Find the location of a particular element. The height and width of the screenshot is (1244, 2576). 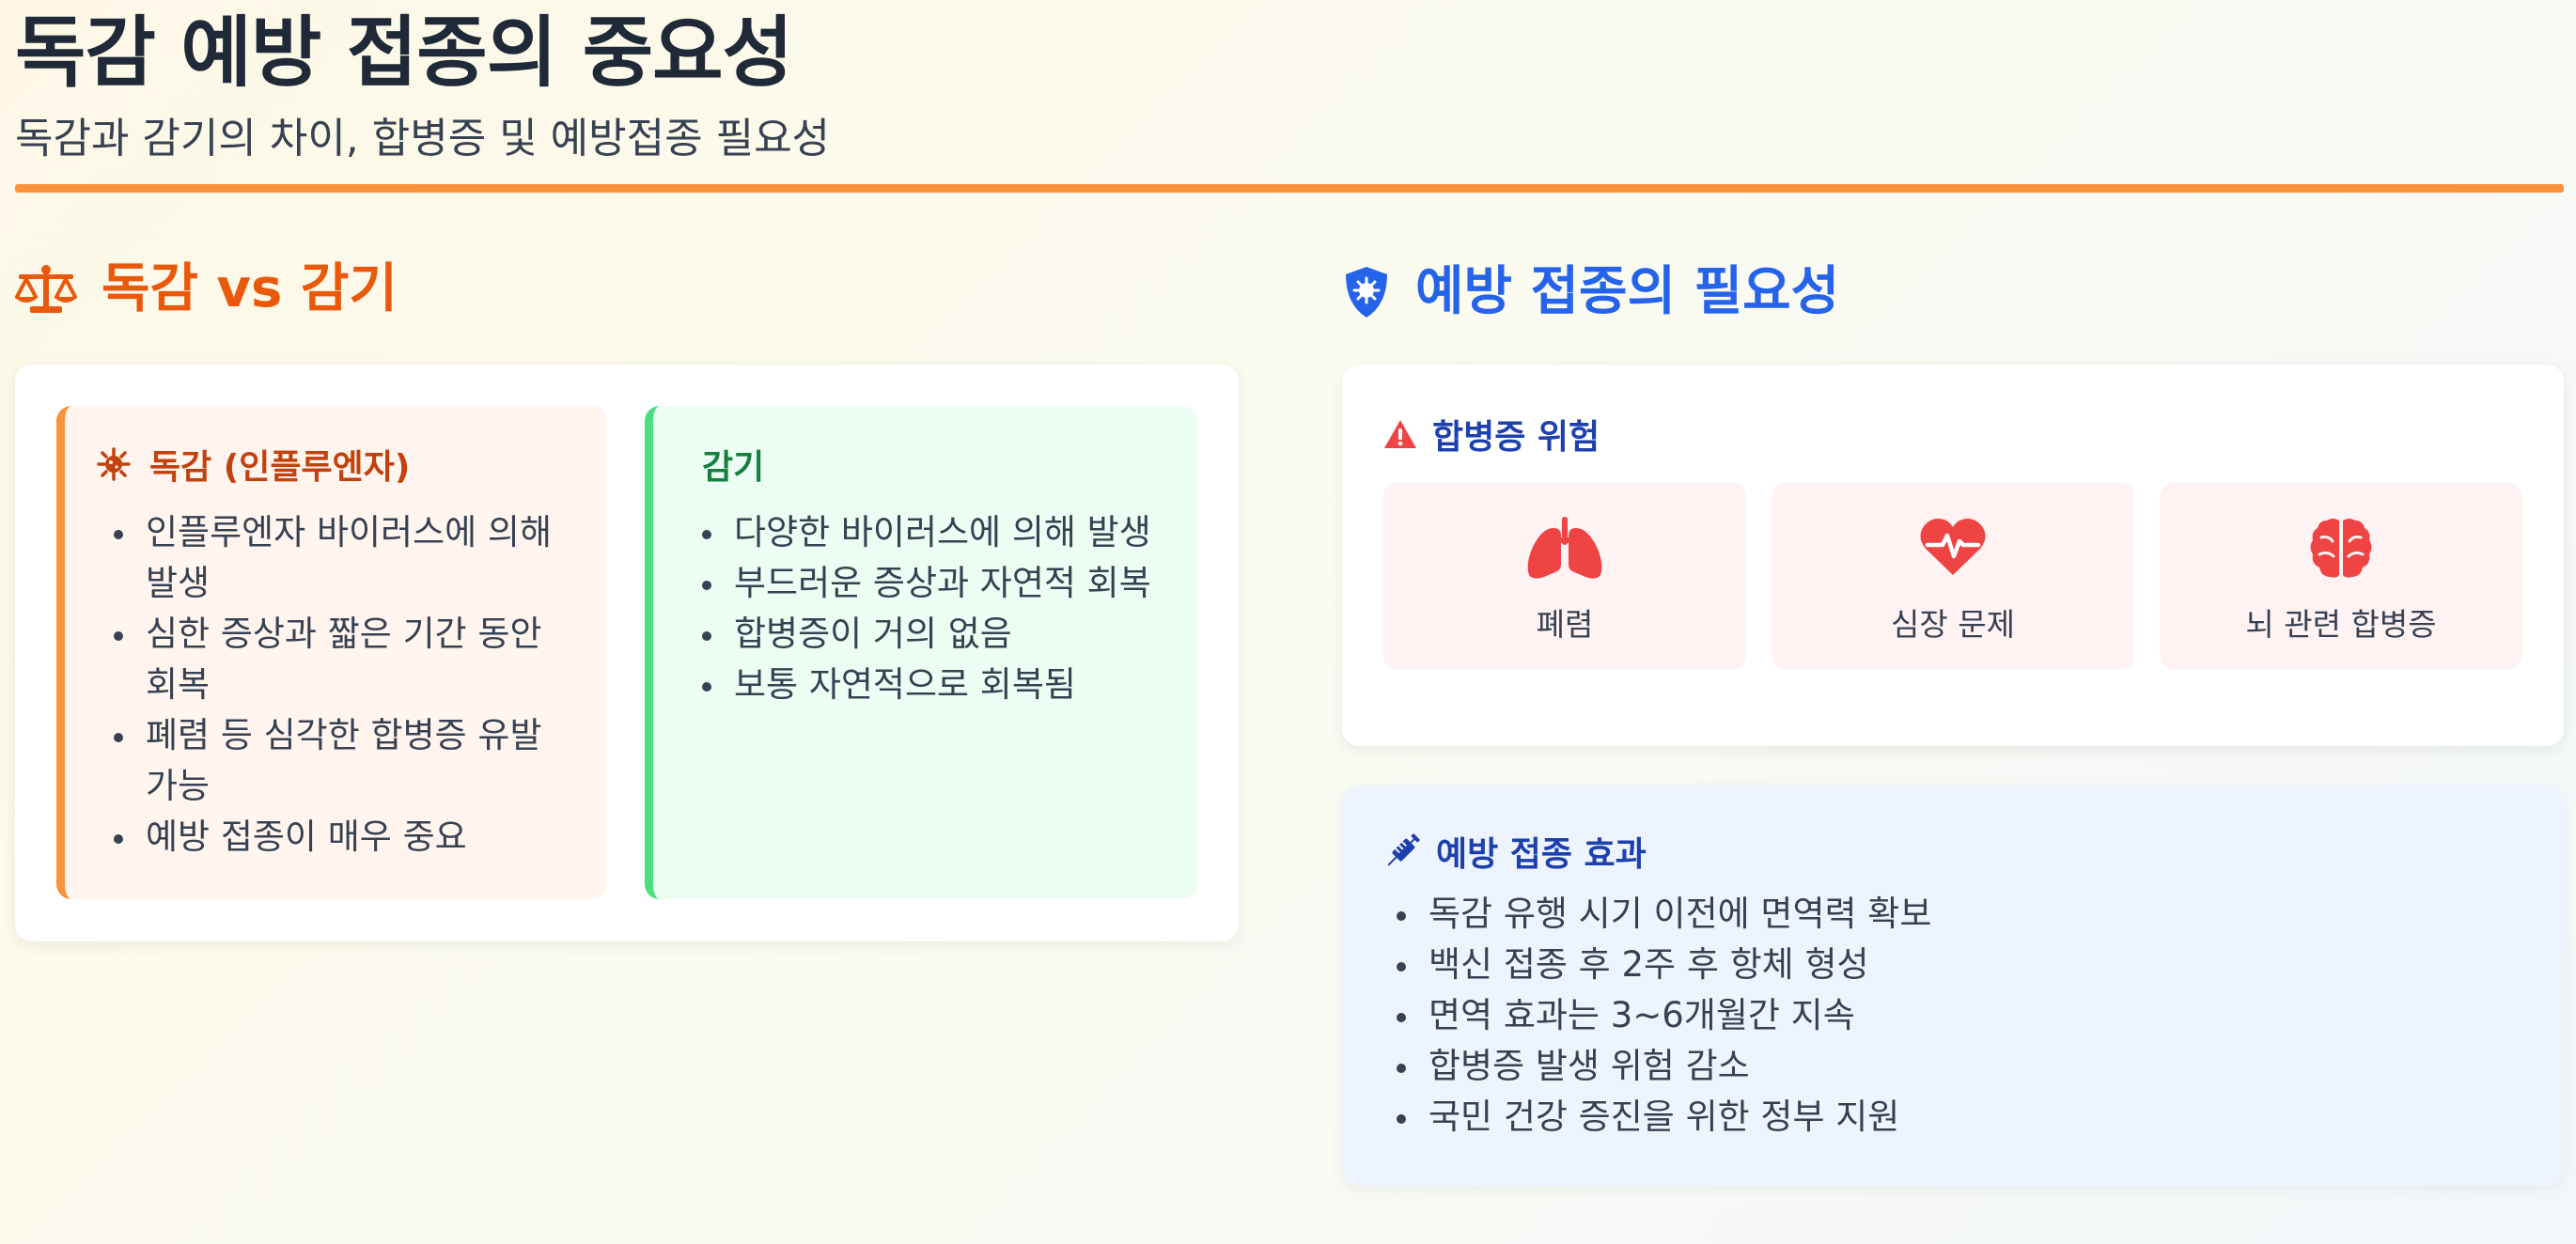

necessity-heading: 예방 접종의 필요성 is located at coordinates (1590, 292).